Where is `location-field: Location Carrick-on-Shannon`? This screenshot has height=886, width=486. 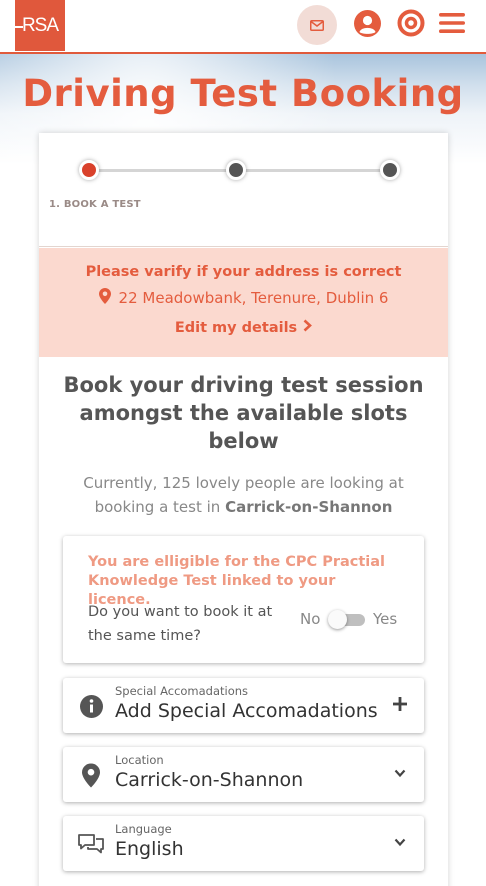
location-field: Location Carrick-on-Shannon is located at coordinates (243, 774).